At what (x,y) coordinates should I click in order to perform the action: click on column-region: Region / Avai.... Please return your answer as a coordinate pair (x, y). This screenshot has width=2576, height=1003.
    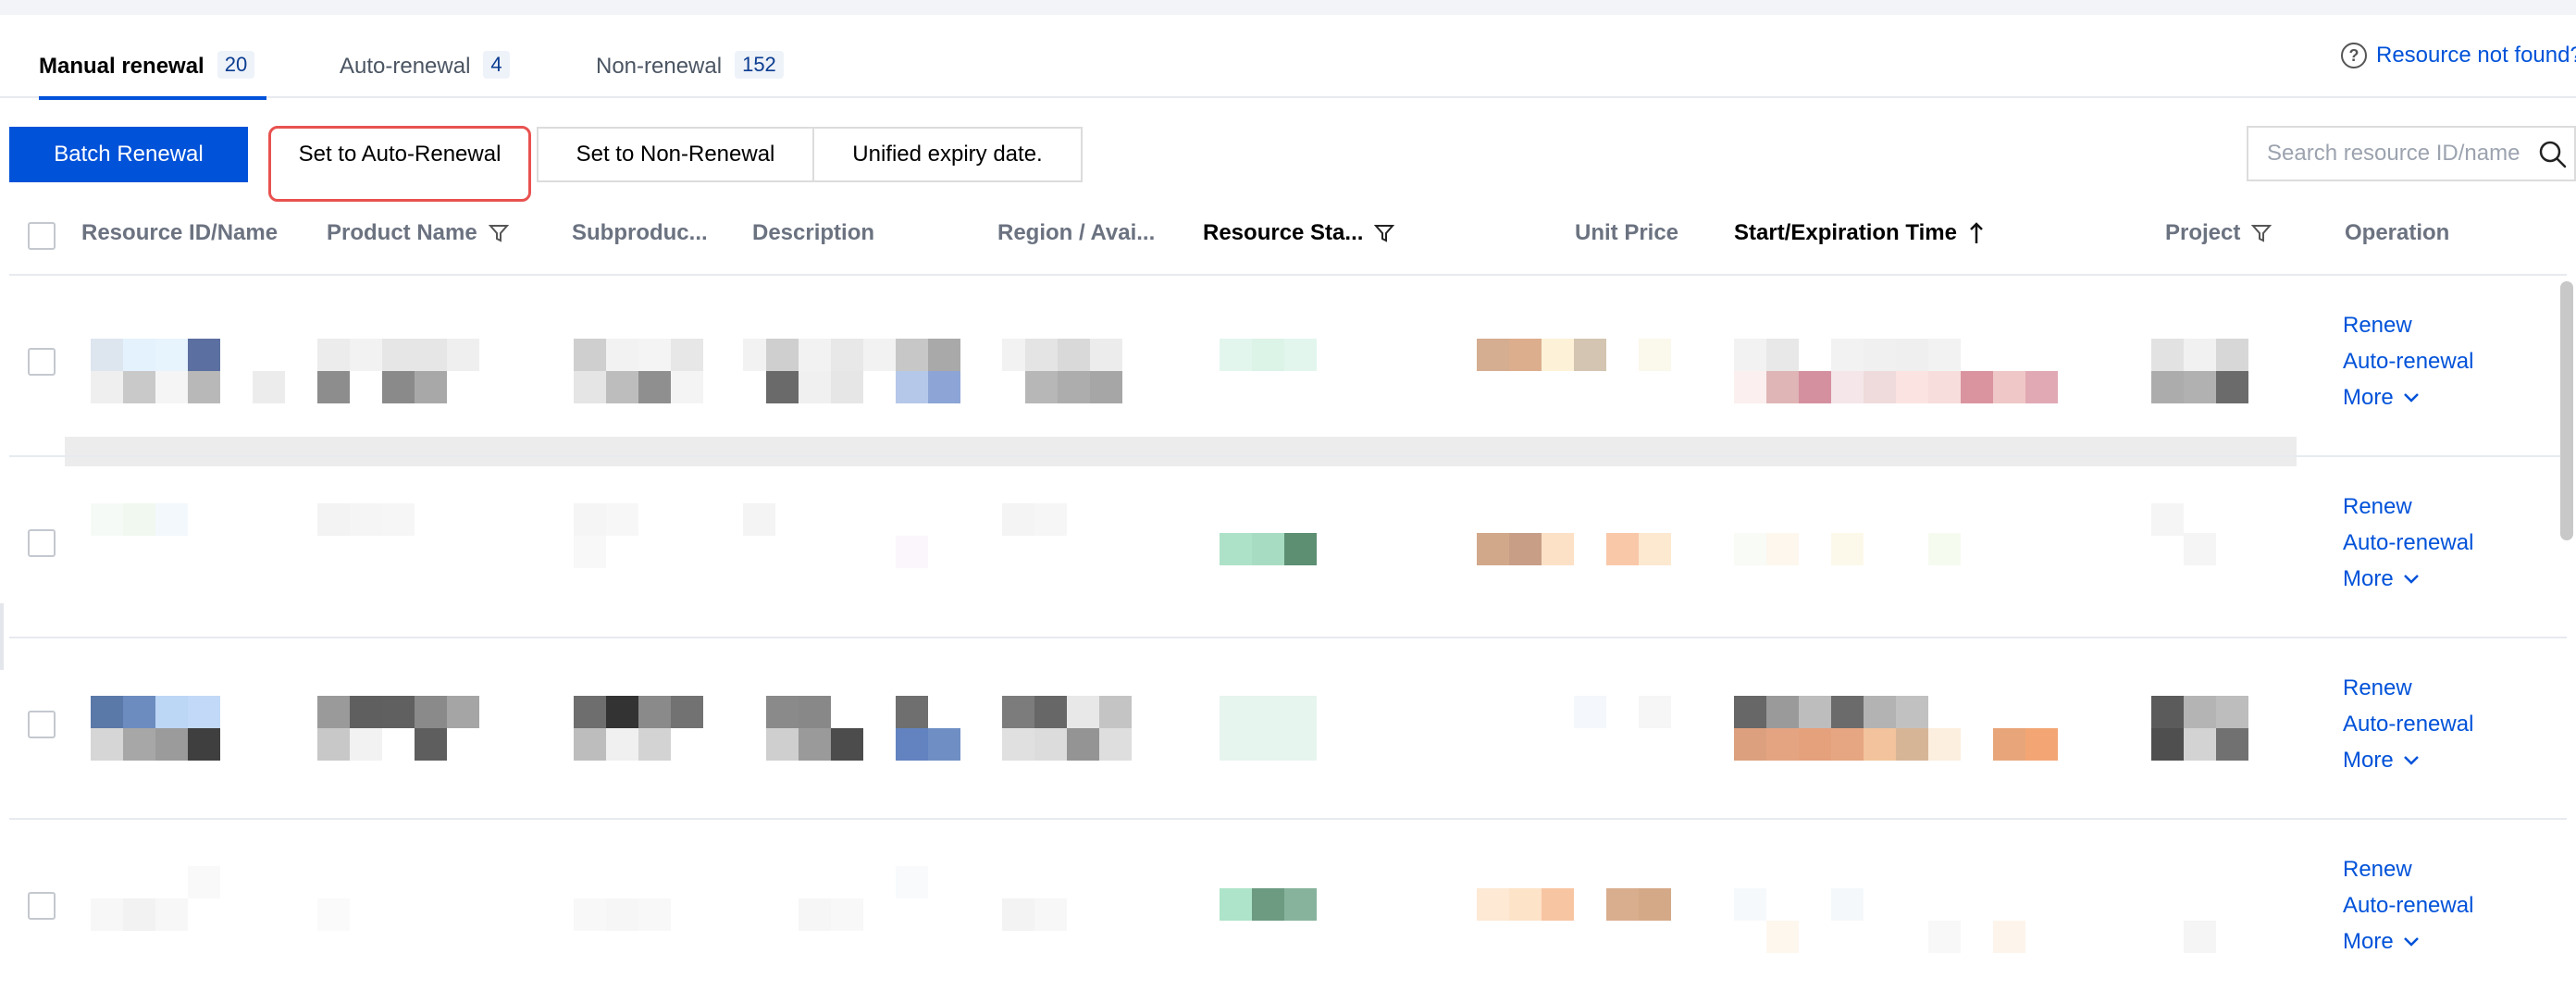
    Looking at the image, I should click on (1076, 233).